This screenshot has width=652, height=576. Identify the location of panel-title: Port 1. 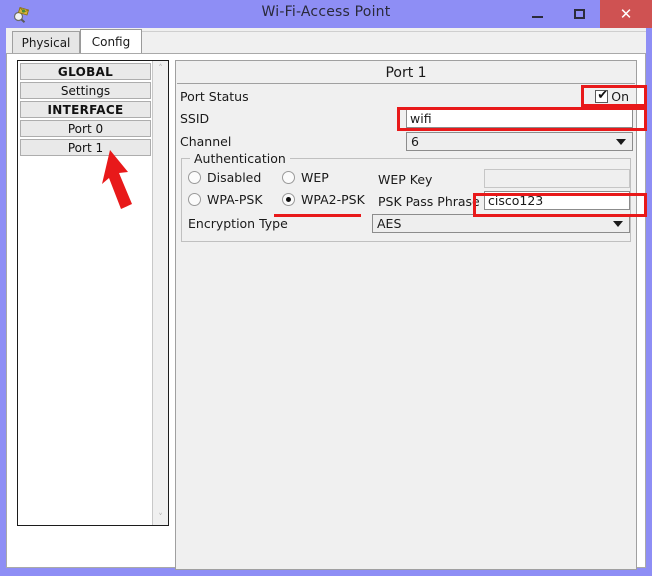
(406, 73).